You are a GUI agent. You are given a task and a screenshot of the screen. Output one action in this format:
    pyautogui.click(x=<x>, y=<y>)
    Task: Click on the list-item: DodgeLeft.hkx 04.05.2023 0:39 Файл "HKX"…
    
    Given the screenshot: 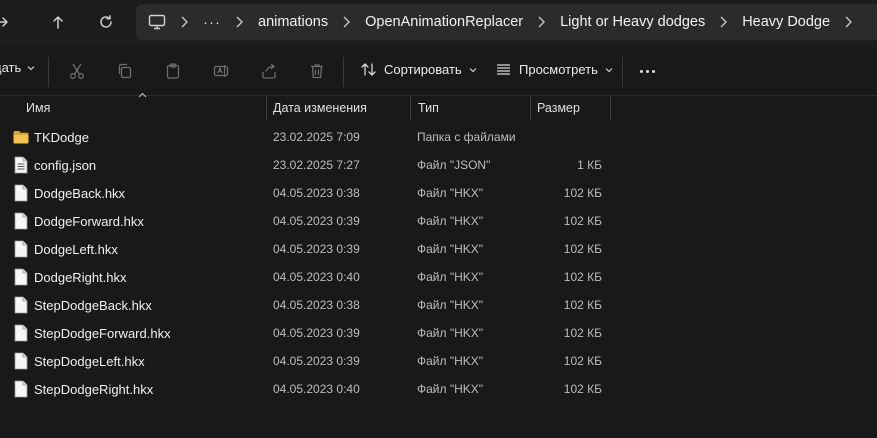 What is the action you would take?
    pyautogui.click(x=438, y=249)
    